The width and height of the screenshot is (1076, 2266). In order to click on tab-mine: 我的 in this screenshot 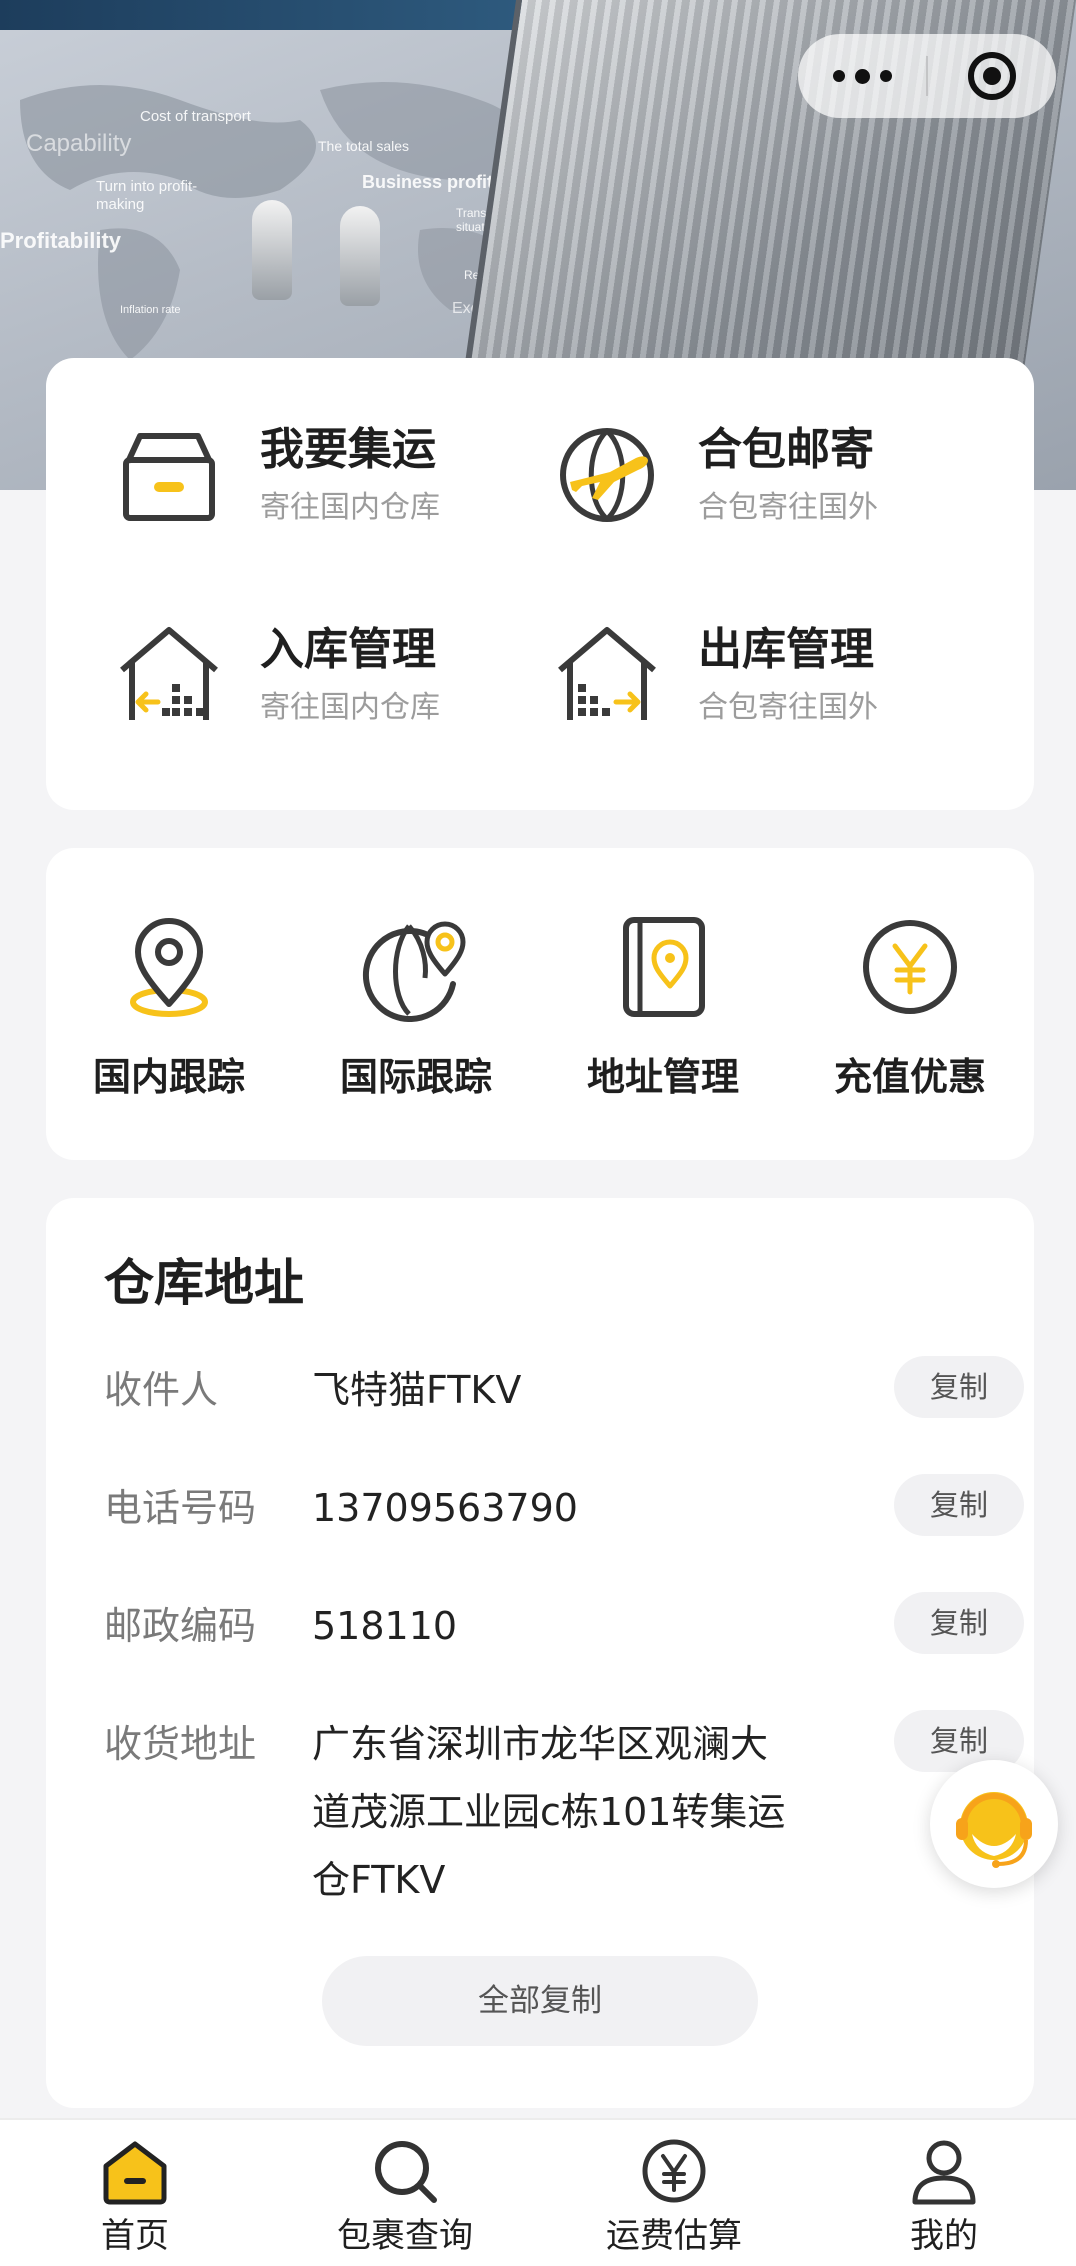, I will do `click(944, 2197)`.